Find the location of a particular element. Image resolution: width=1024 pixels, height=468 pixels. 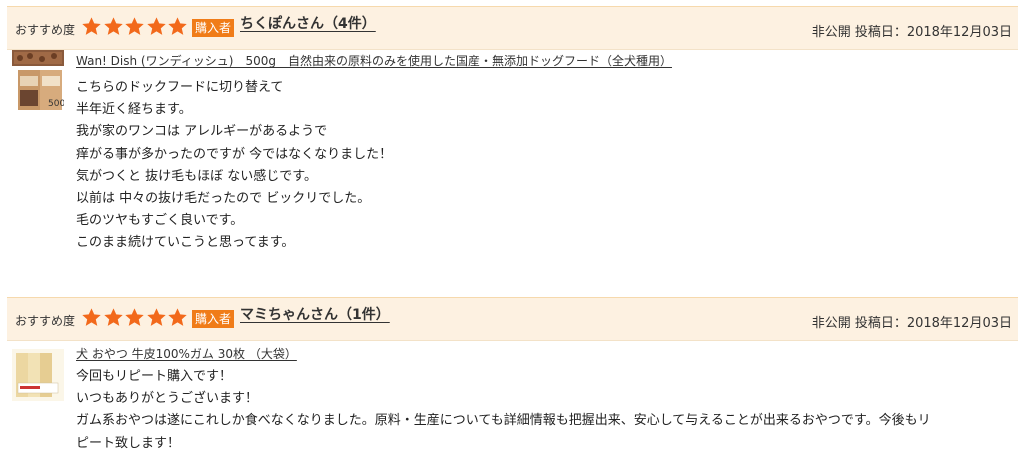

reviewer-link: マミちゃんさん（1件） is located at coordinates (315, 314).